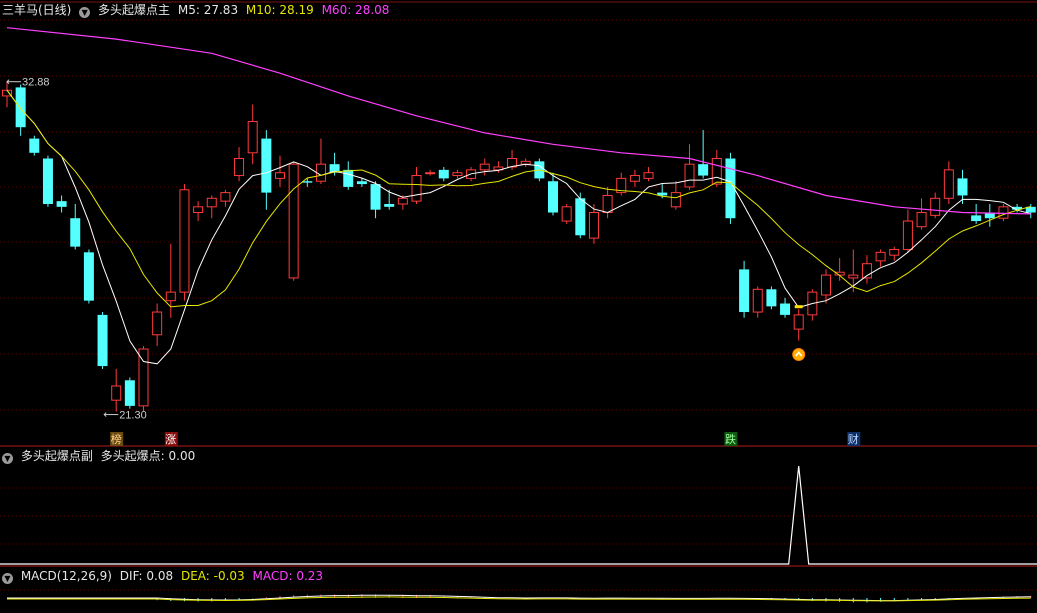  I want to click on sub-panel-header: ▼ 多头起爆点副 多头起爆点: 0.00, so click(100, 456).